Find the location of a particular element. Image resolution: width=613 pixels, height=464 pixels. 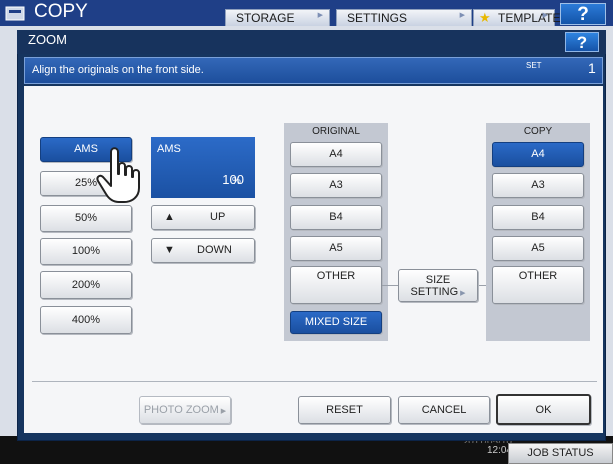

size-setting-line1: SIZE is located at coordinates (438, 280).